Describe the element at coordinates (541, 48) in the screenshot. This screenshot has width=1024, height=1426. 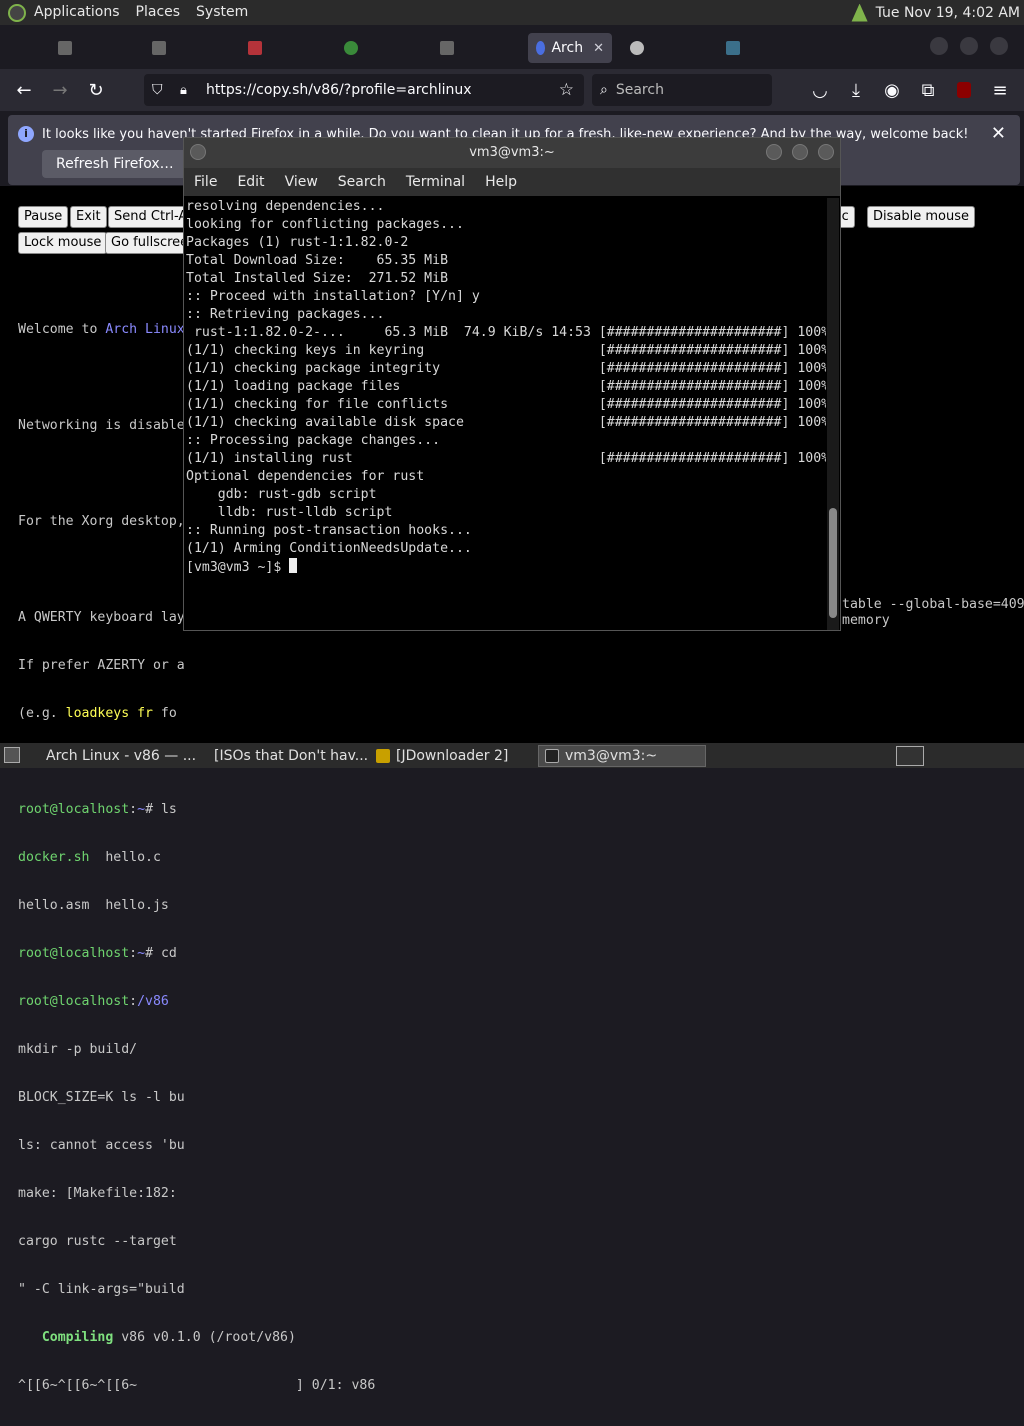
I see `v86-icon` at that location.